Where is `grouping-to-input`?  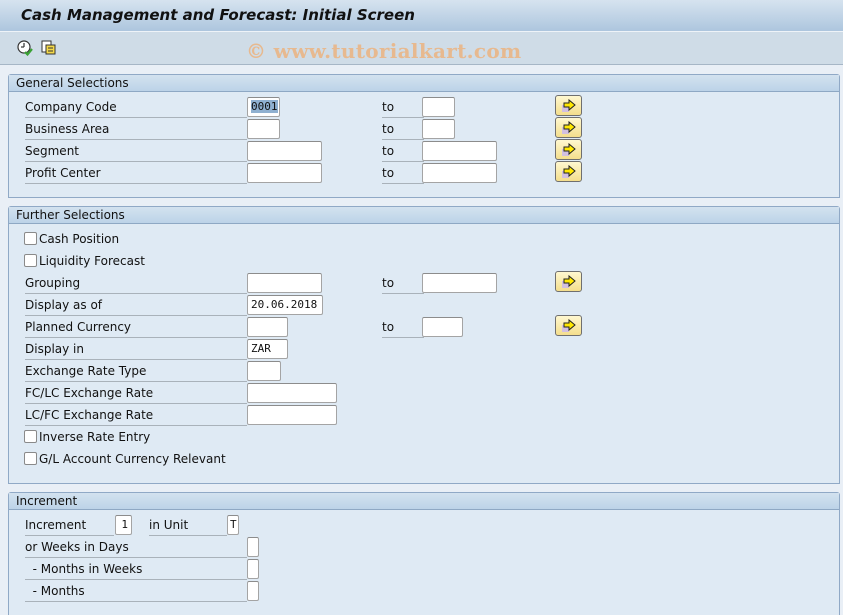 grouping-to-input is located at coordinates (459, 283).